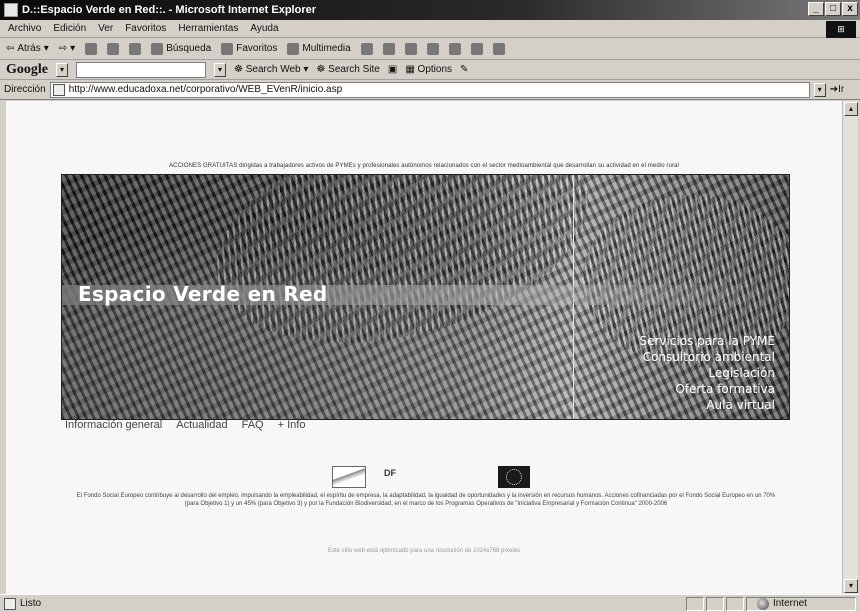  I want to click on refresh-button, so click(113, 48).